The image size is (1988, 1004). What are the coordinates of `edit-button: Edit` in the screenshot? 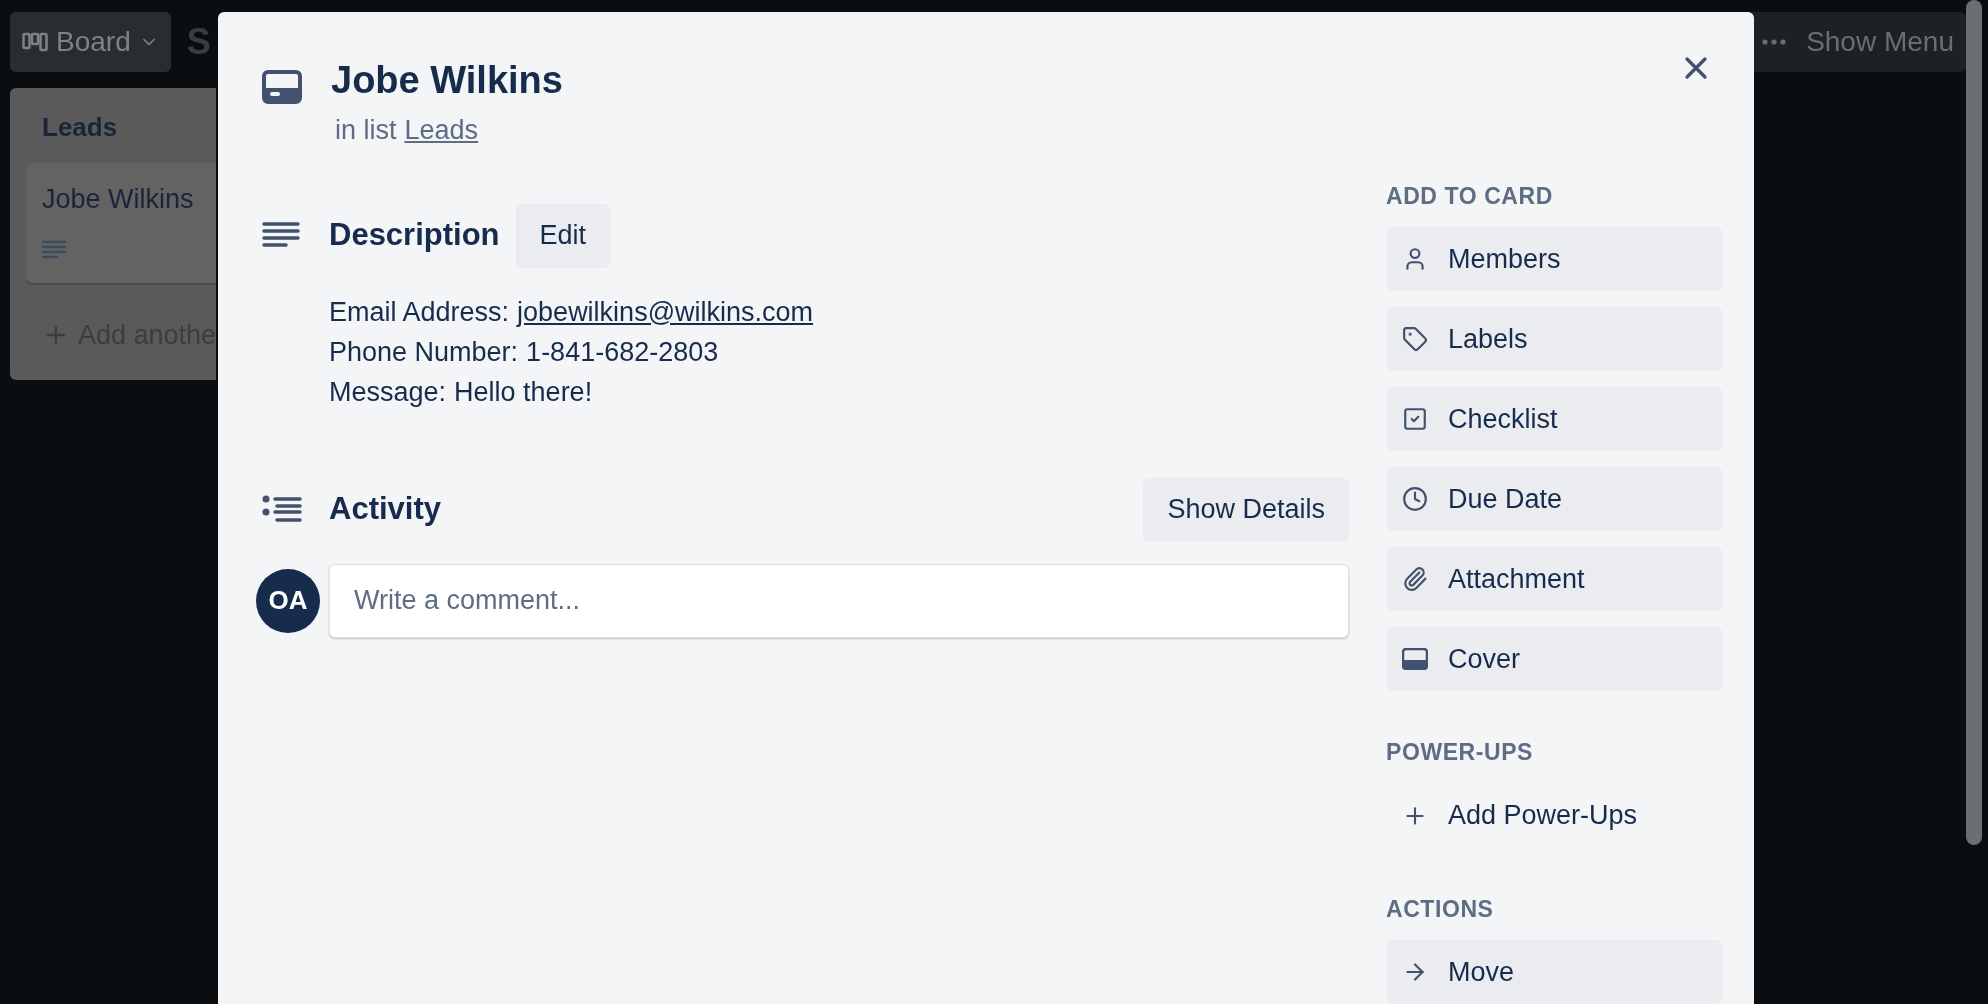 It's located at (563, 235).